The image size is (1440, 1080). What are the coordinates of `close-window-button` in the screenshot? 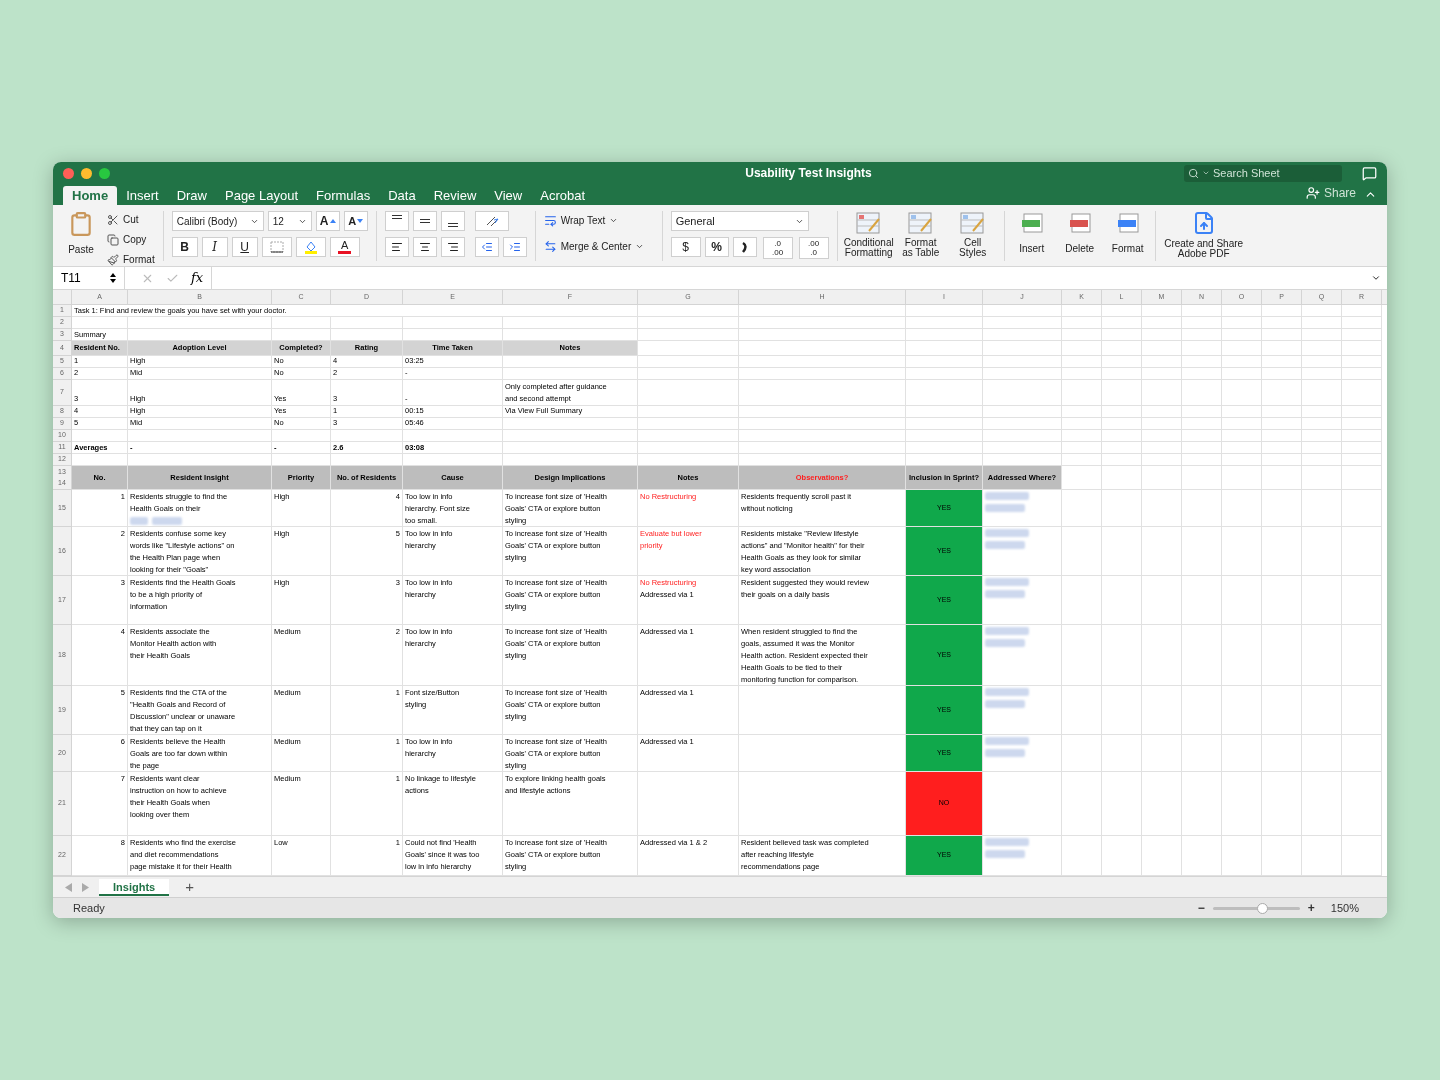 It's located at (68, 173).